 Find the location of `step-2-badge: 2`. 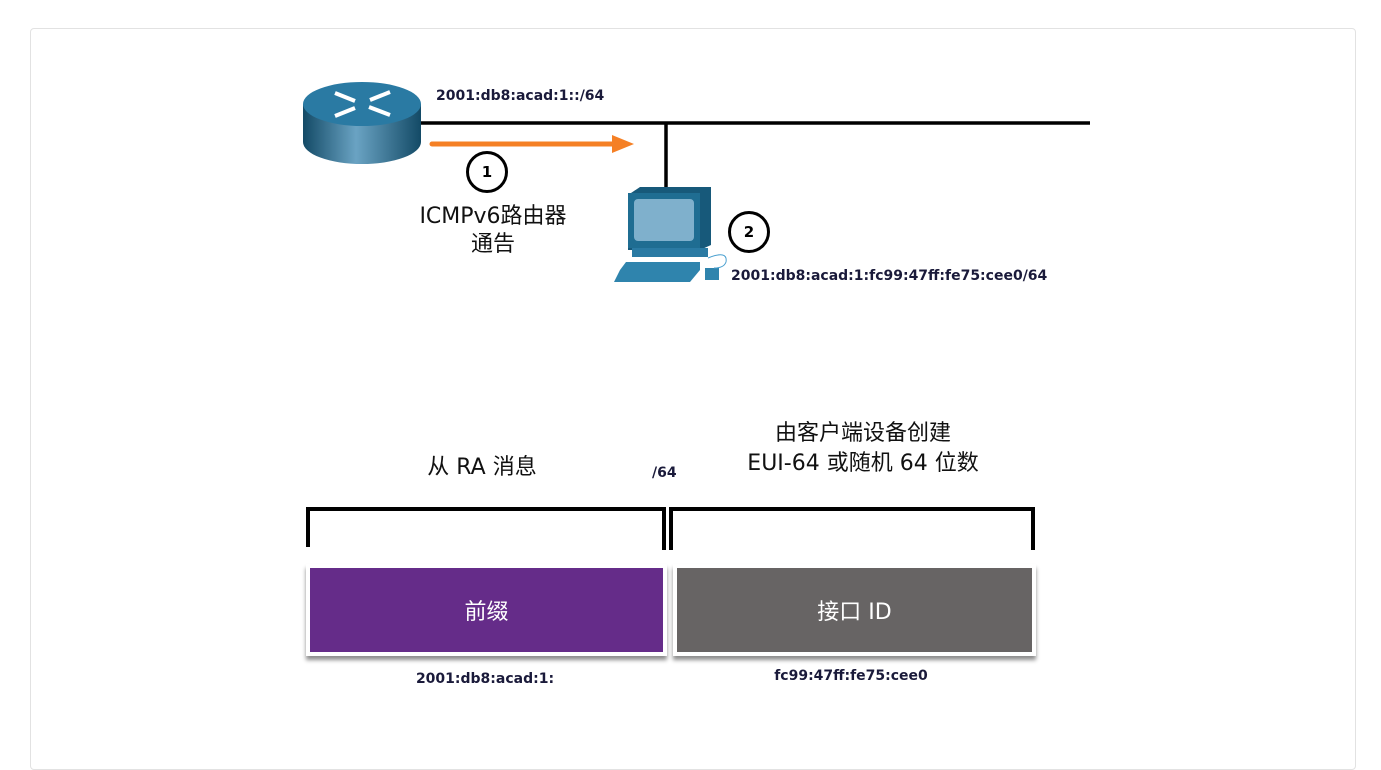

step-2-badge: 2 is located at coordinates (749, 232).